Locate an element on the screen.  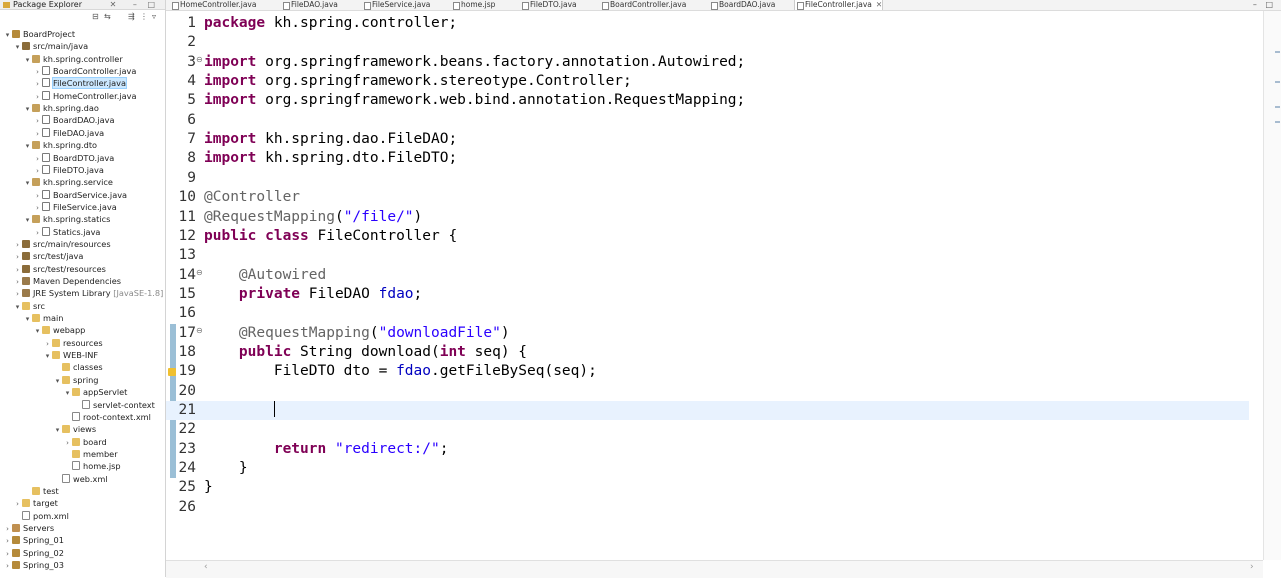
tree-item: › Servers is located at coordinates (28, 528).